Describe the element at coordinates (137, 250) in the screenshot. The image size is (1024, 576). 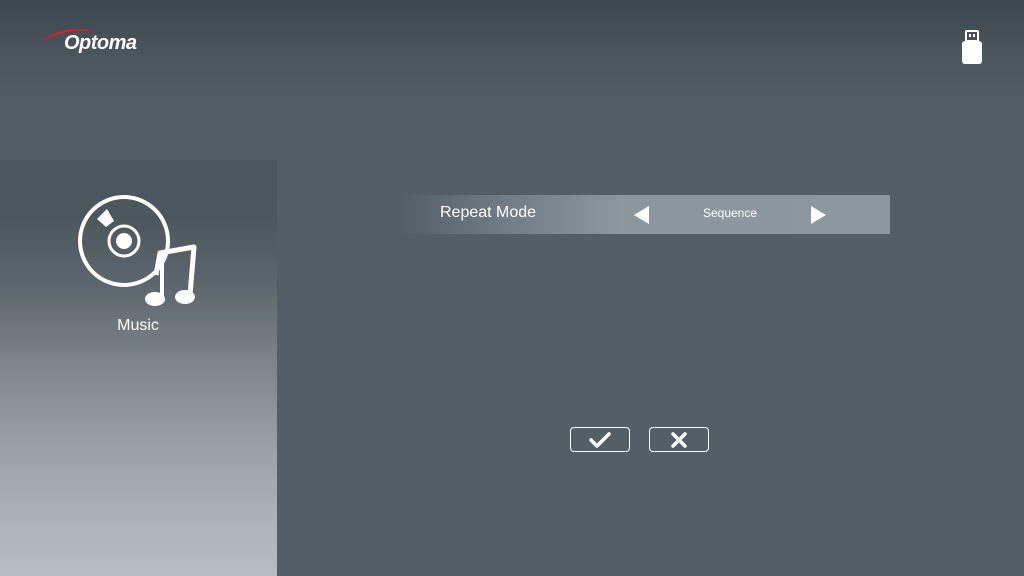
I see `music-disc-note-icon` at that location.